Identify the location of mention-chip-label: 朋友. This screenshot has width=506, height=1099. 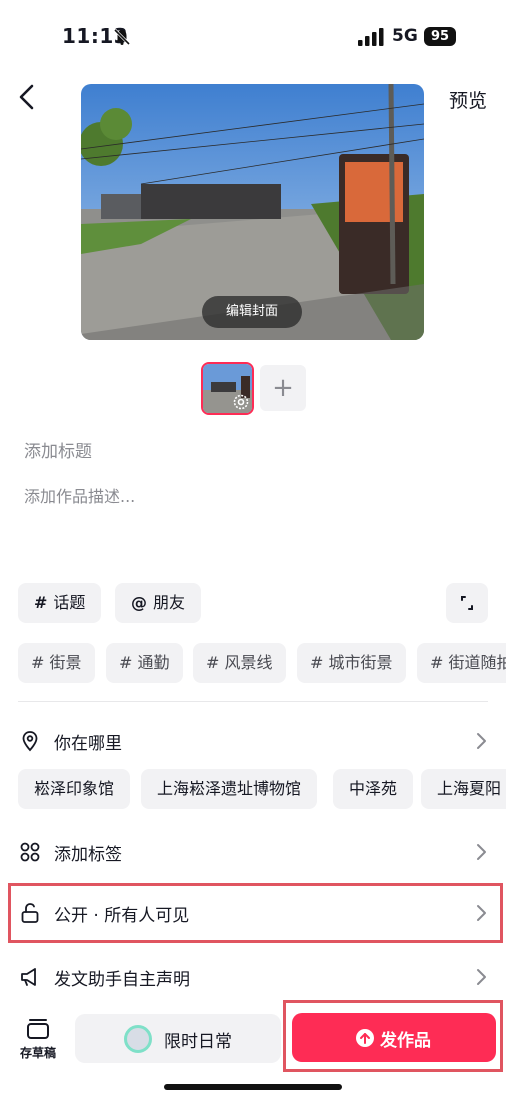
(169, 602).